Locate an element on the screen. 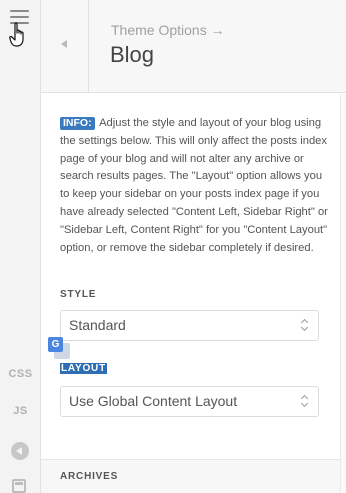  js-button: JS is located at coordinates (20, 411).